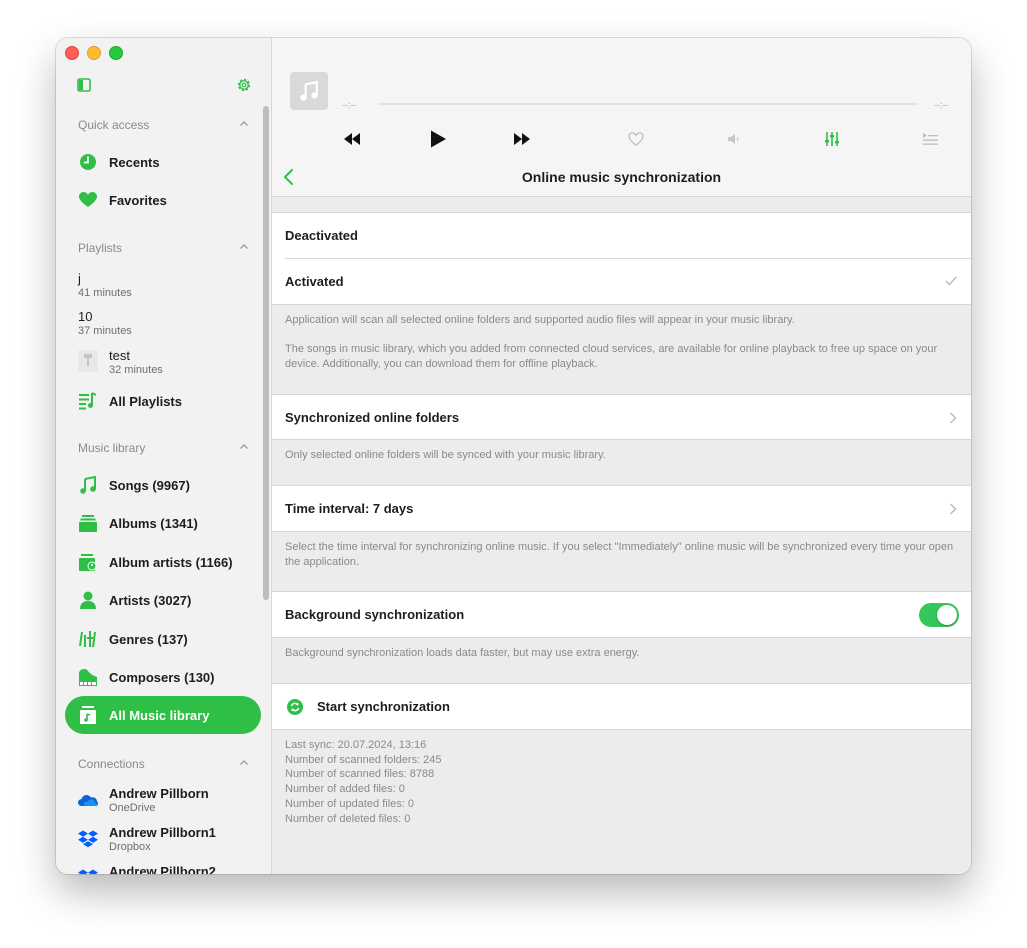 This screenshot has width=1027, height=948. What do you see at coordinates (143, 715) in the screenshot?
I see `sidebar-item-all-music-library-content: All Music library` at bounding box center [143, 715].